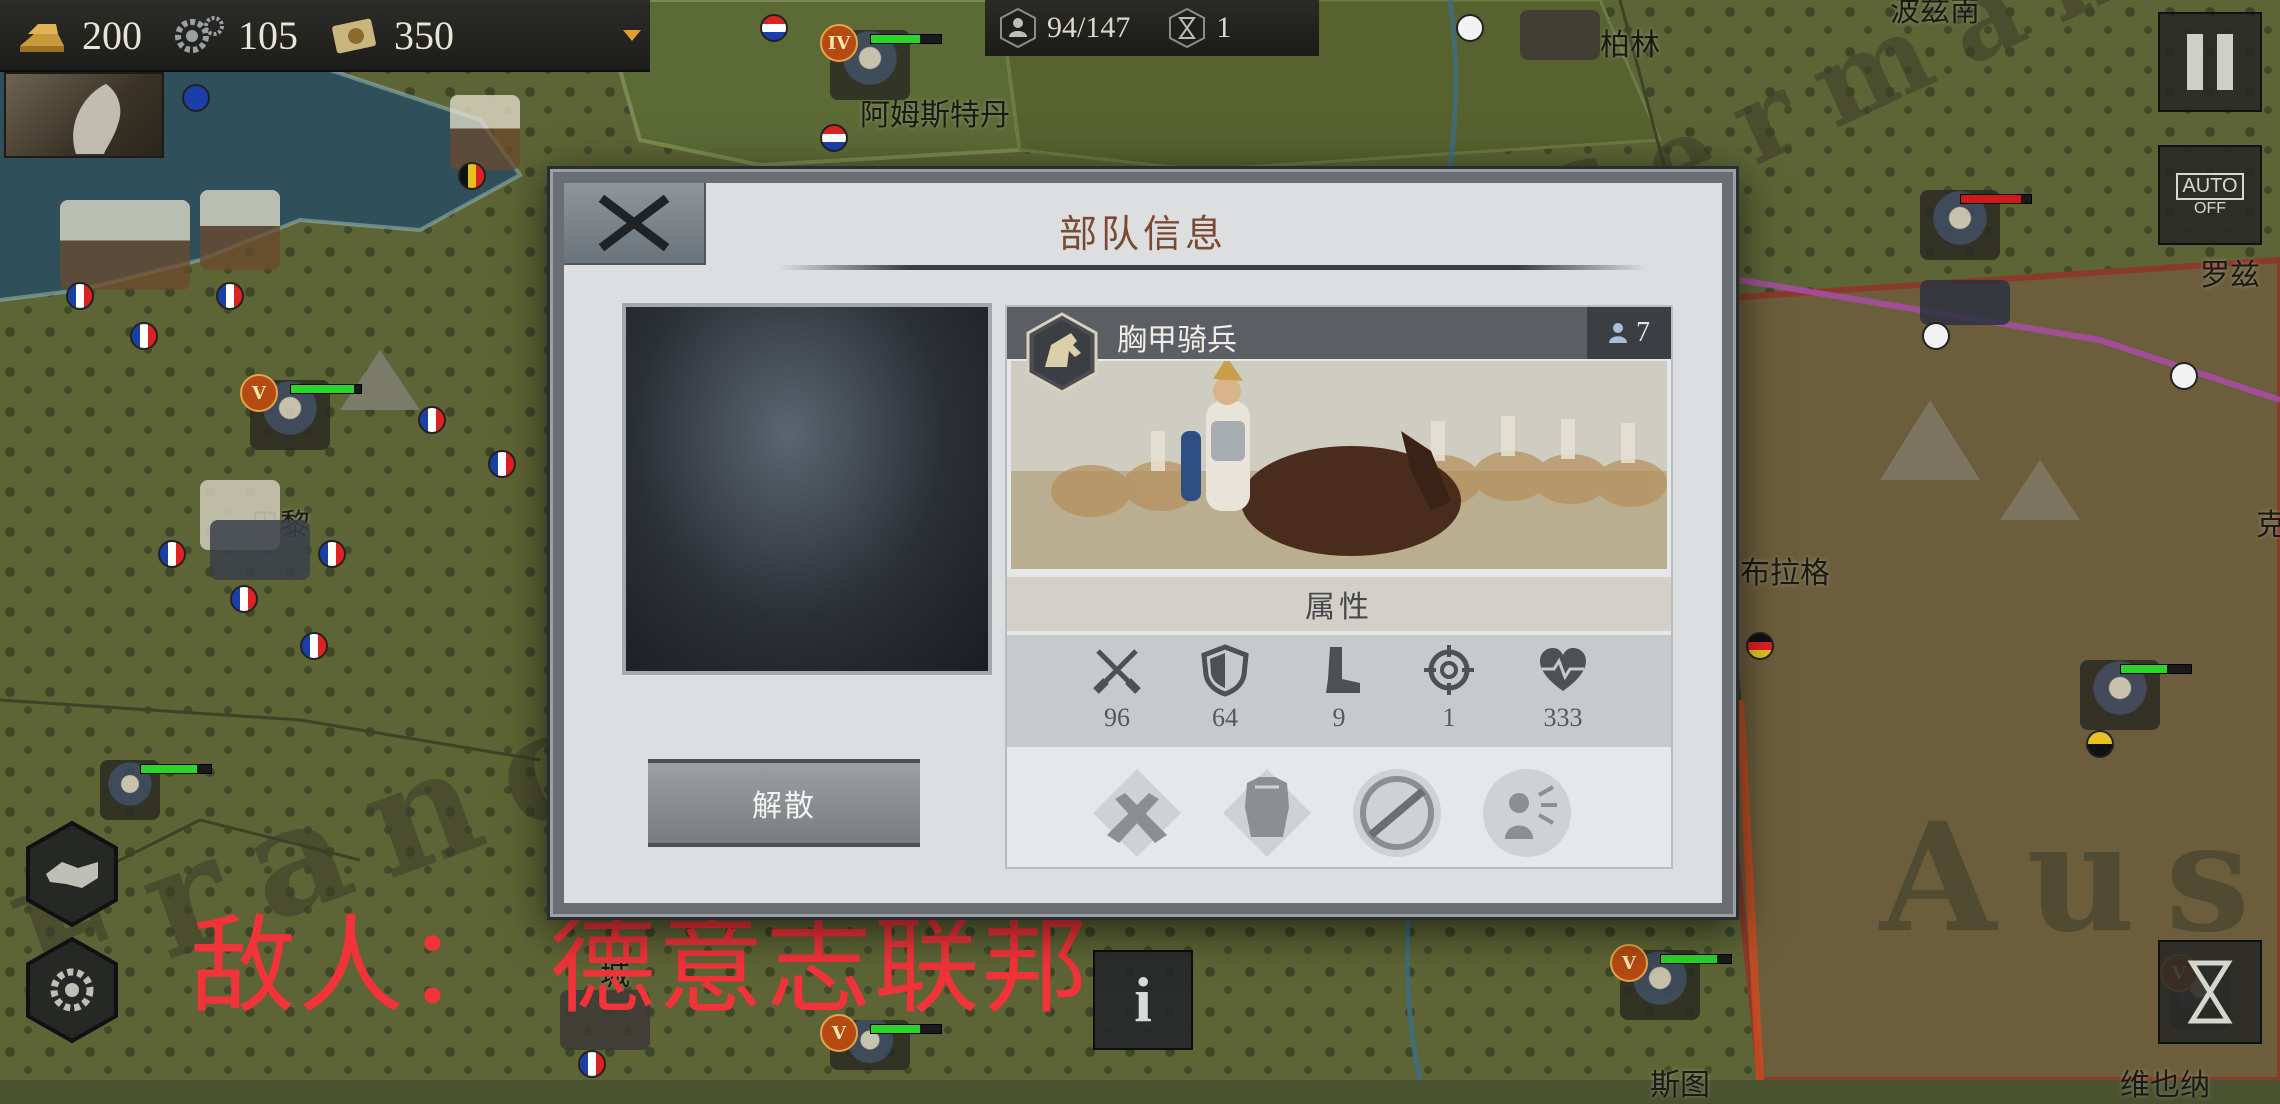  What do you see at coordinates (1343, 670) in the screenshot?
I see `boot-icon` at bounding box center [1343, 670].